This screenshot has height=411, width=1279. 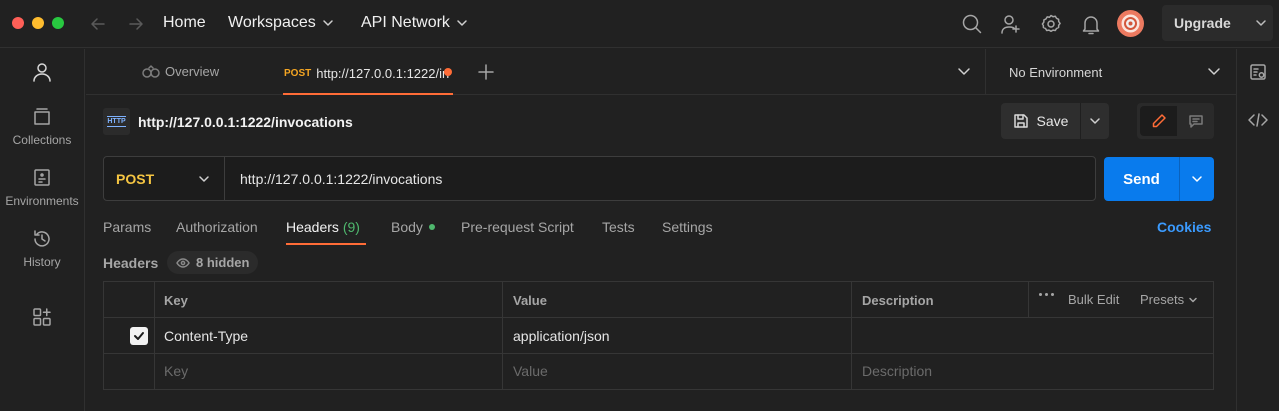 I want to click on tab-params: Params, so click(x=127, y=227).